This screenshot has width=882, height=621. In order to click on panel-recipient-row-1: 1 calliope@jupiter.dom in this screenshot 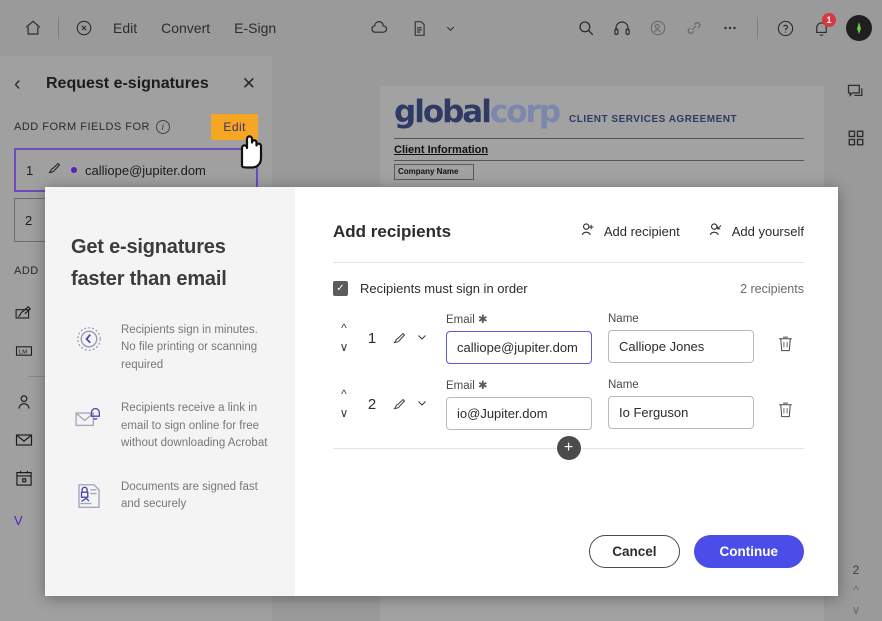, I will do `click(136, 170)`.